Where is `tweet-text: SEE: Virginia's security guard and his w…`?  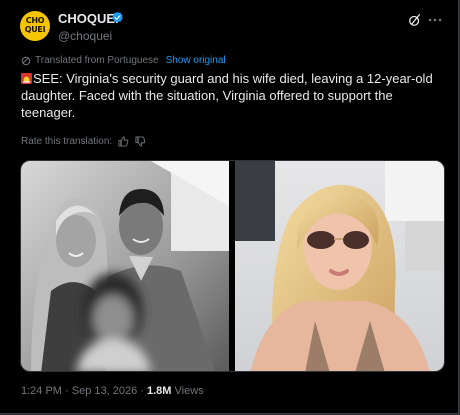
tweet-text: SEE: Virginia's security guard and his w… is located at coordinates (231, 95).